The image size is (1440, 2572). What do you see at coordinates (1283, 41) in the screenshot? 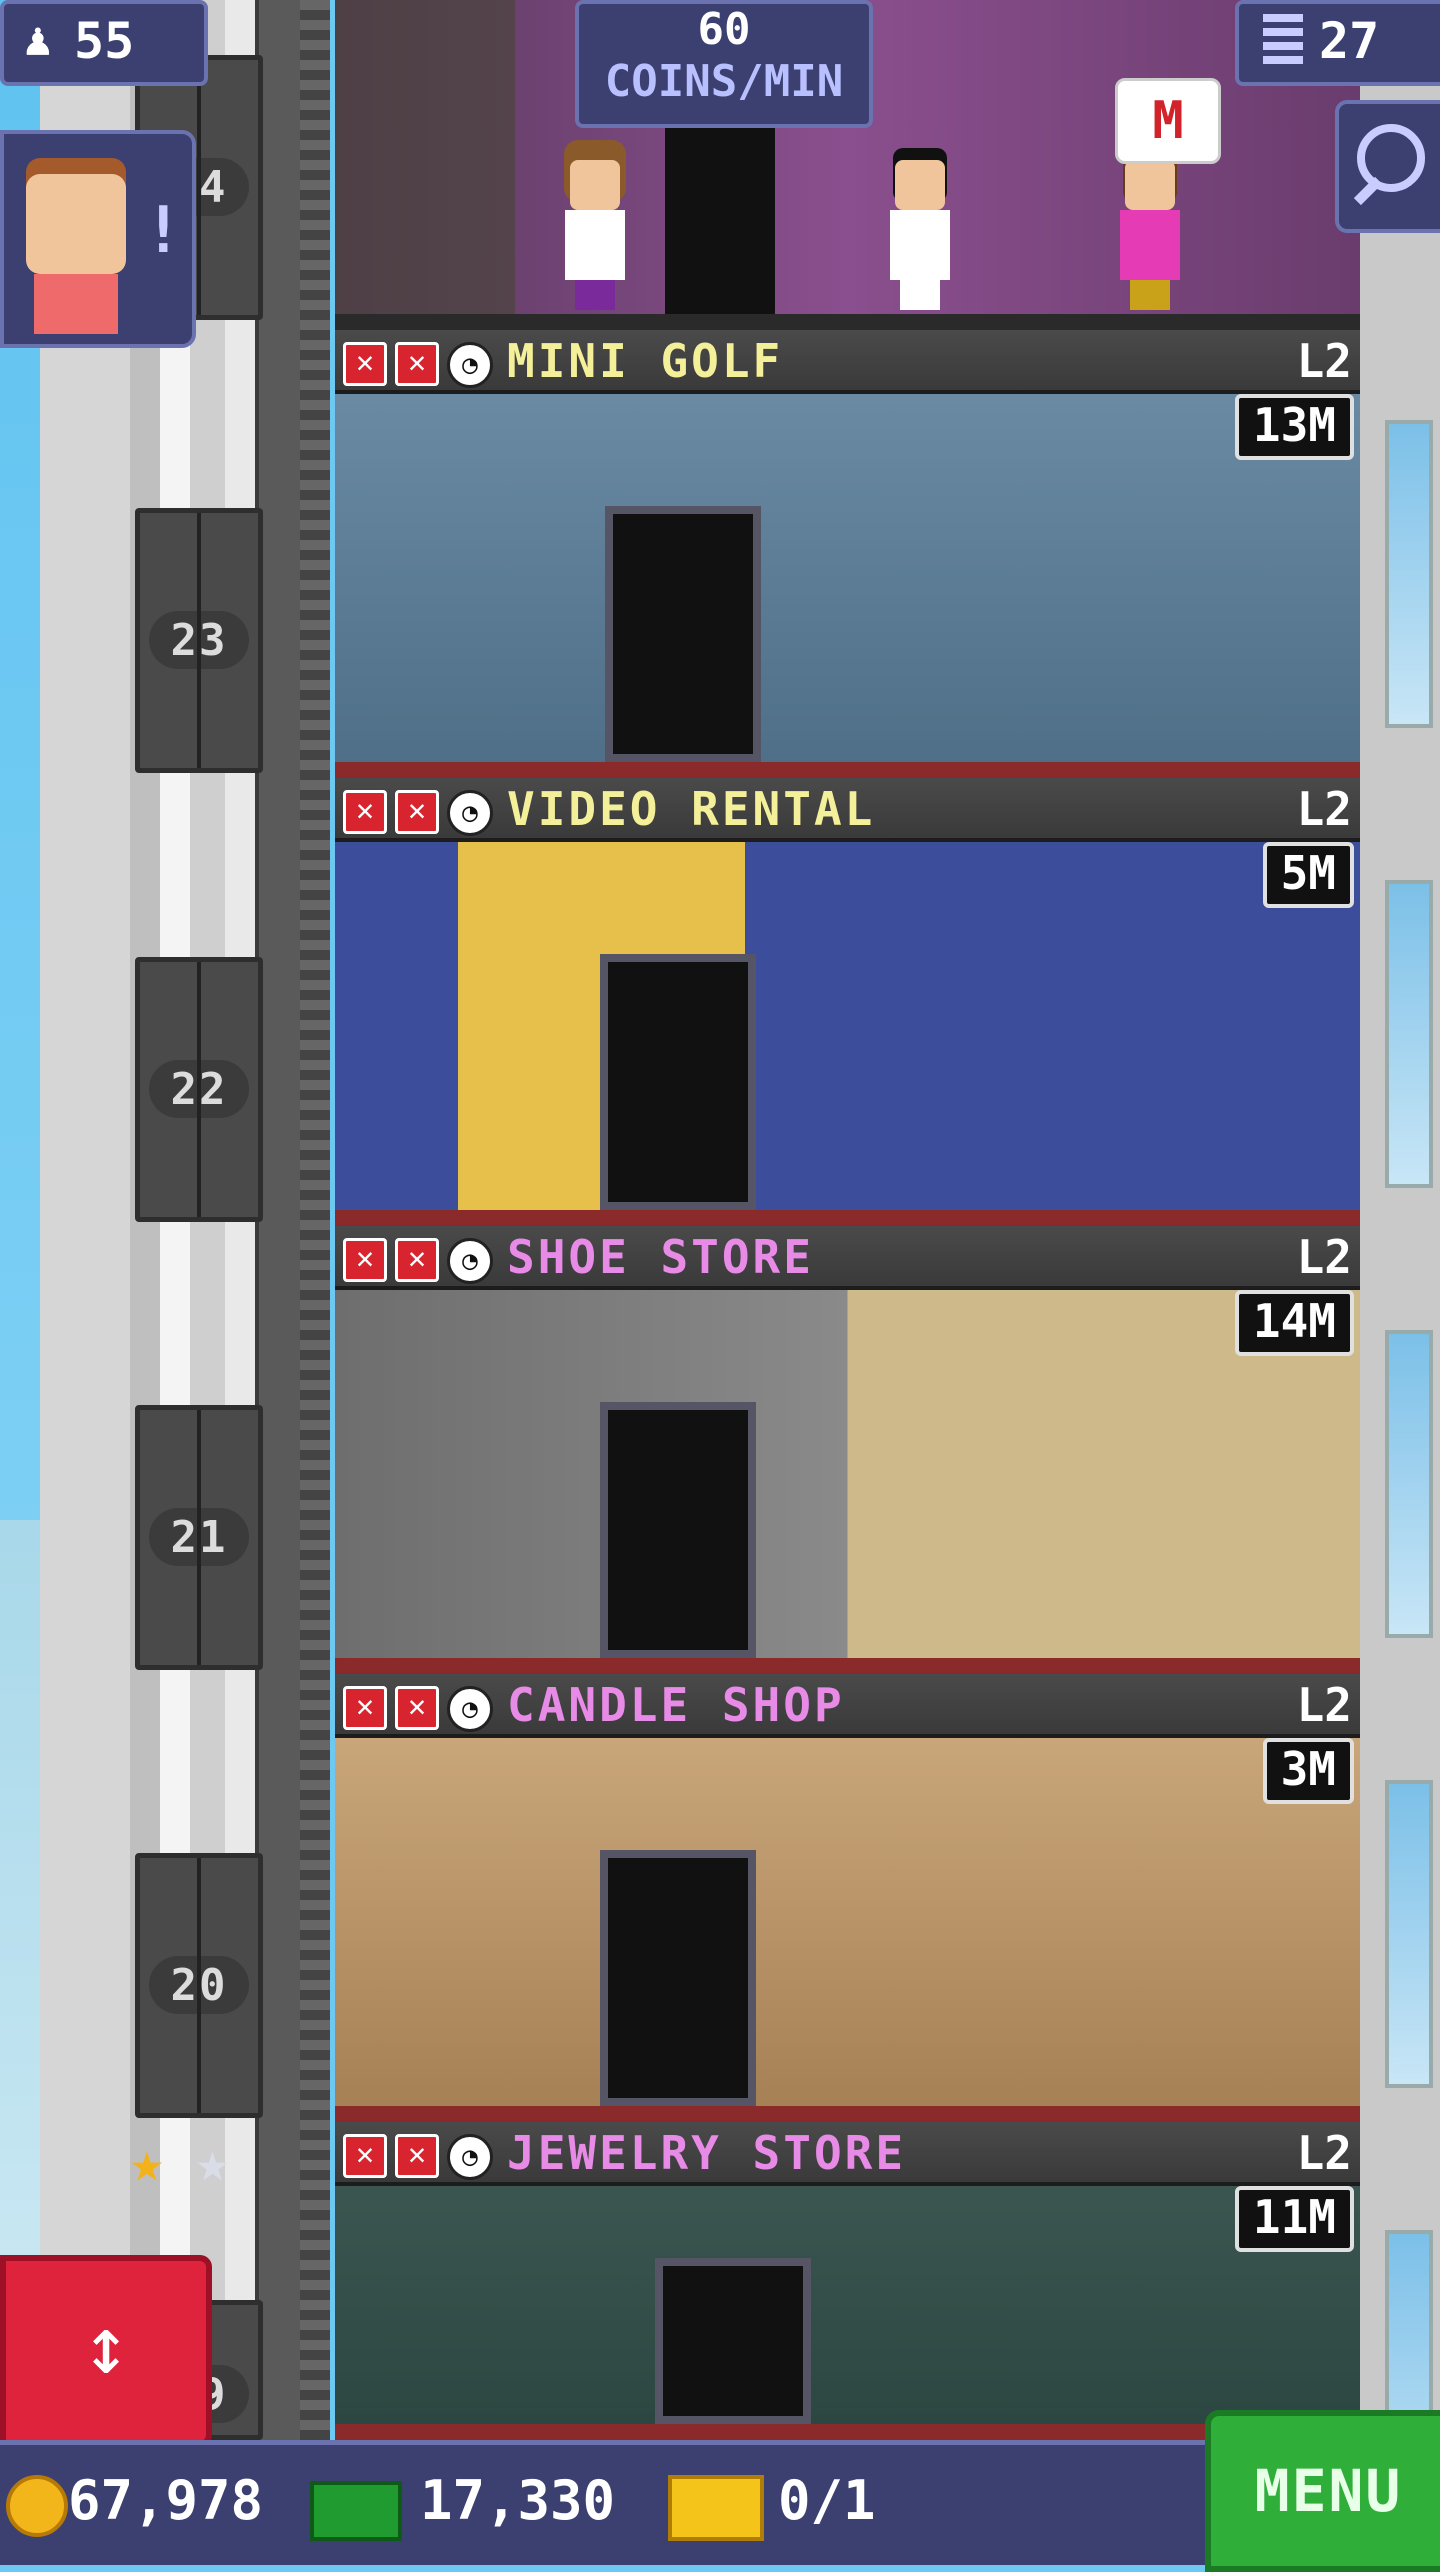
I see `building-icon` at bounding box center [1283, 41].